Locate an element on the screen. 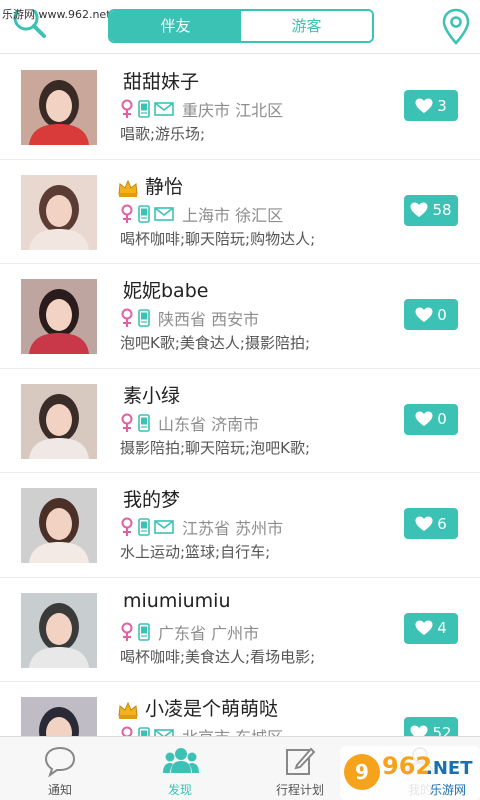 Image resolution: width=480 pixels, height=800 pixels. top-watermark: 乐游网 www.962.net is located at coordinates (56, 14).